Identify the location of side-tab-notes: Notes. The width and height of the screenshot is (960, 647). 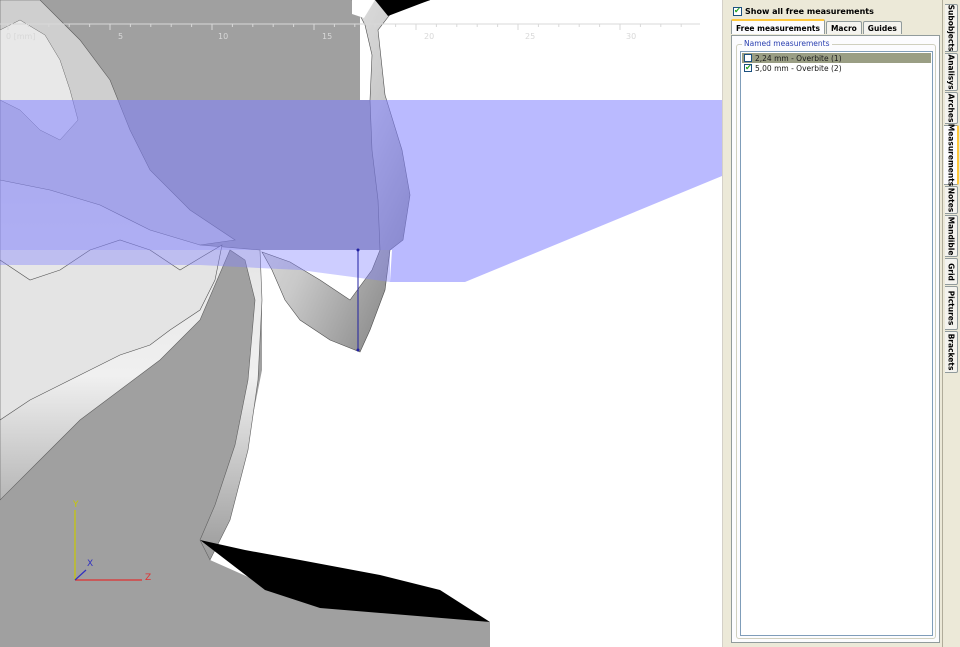
(951, 200).